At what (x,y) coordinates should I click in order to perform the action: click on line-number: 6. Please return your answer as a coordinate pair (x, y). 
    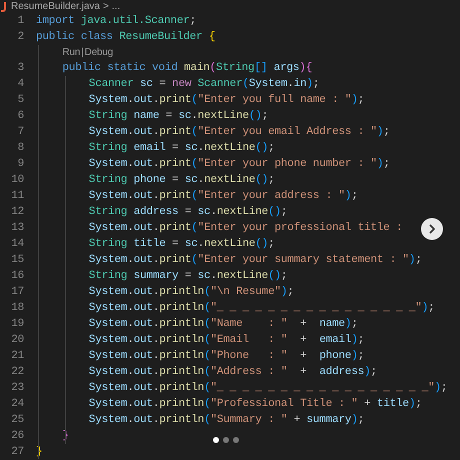
    Looking at the image, I should click on (20, 116).